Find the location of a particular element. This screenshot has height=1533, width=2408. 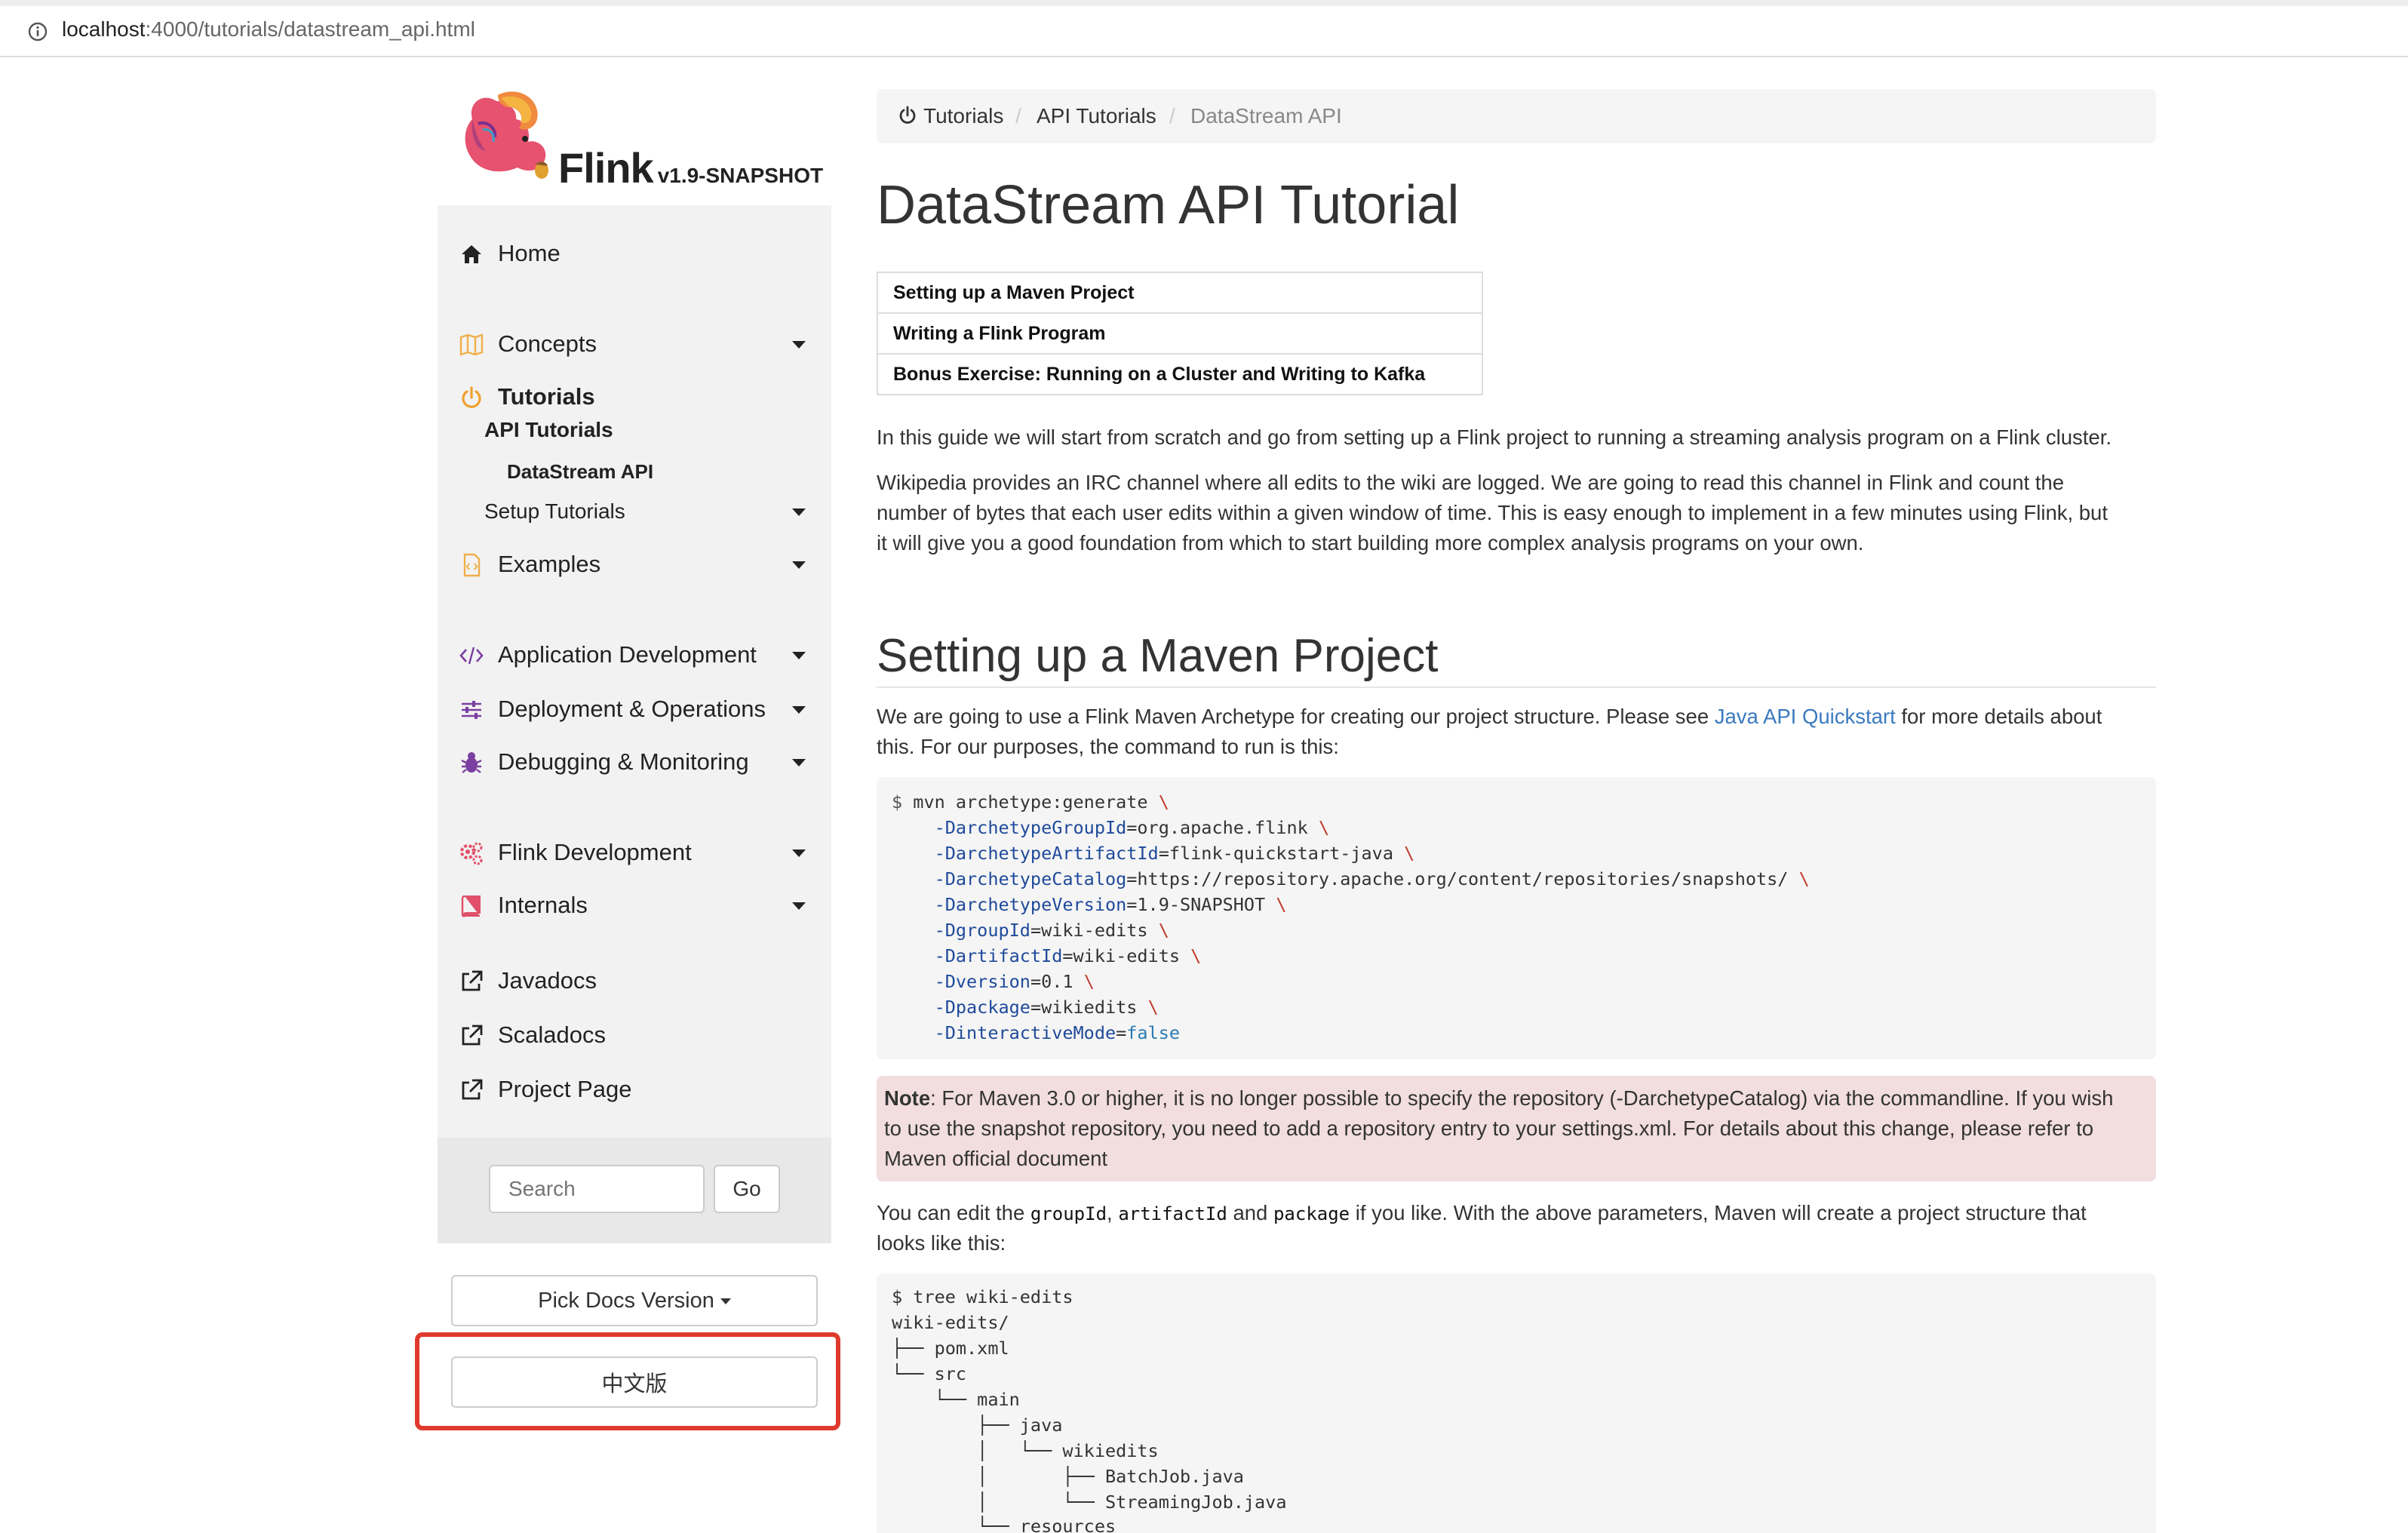

flink-squirrel-logo is located at coordinates (505, 137).